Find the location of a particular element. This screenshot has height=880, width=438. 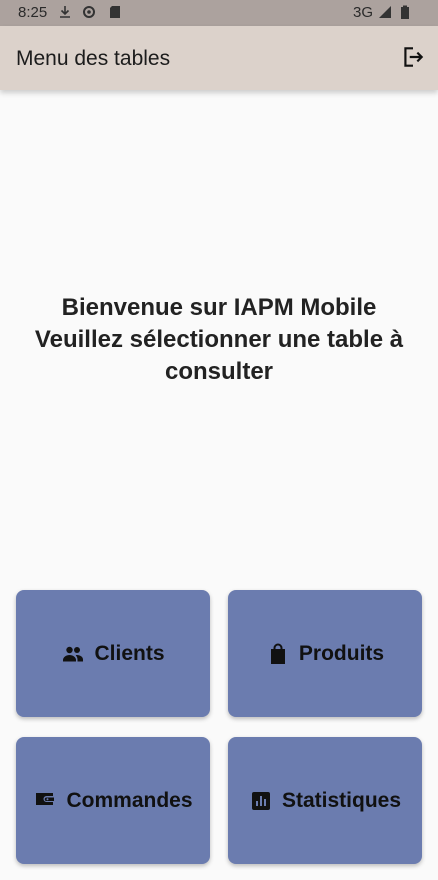

produits-button: Produits is located at coordinates (325, 653).